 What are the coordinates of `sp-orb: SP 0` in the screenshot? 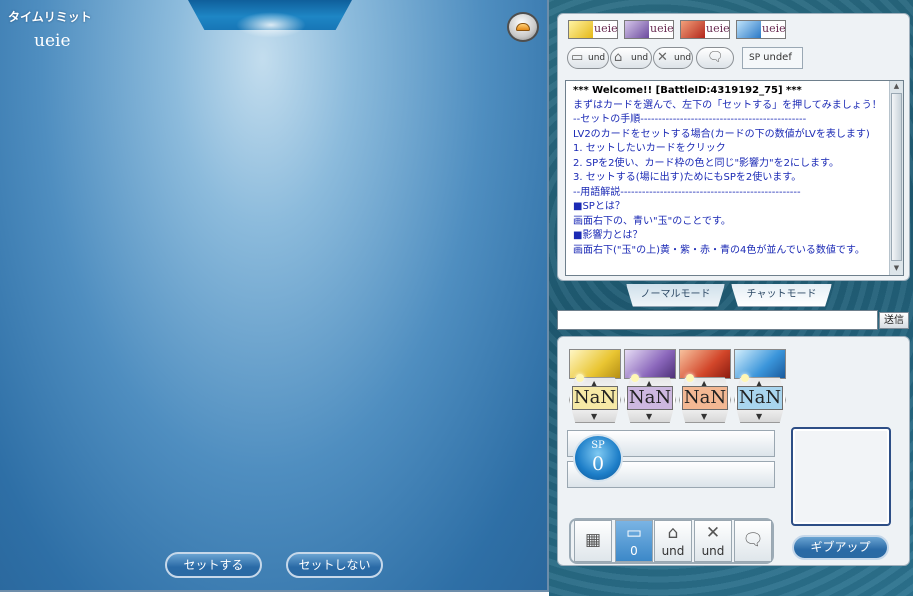 It's located at (598, 458).